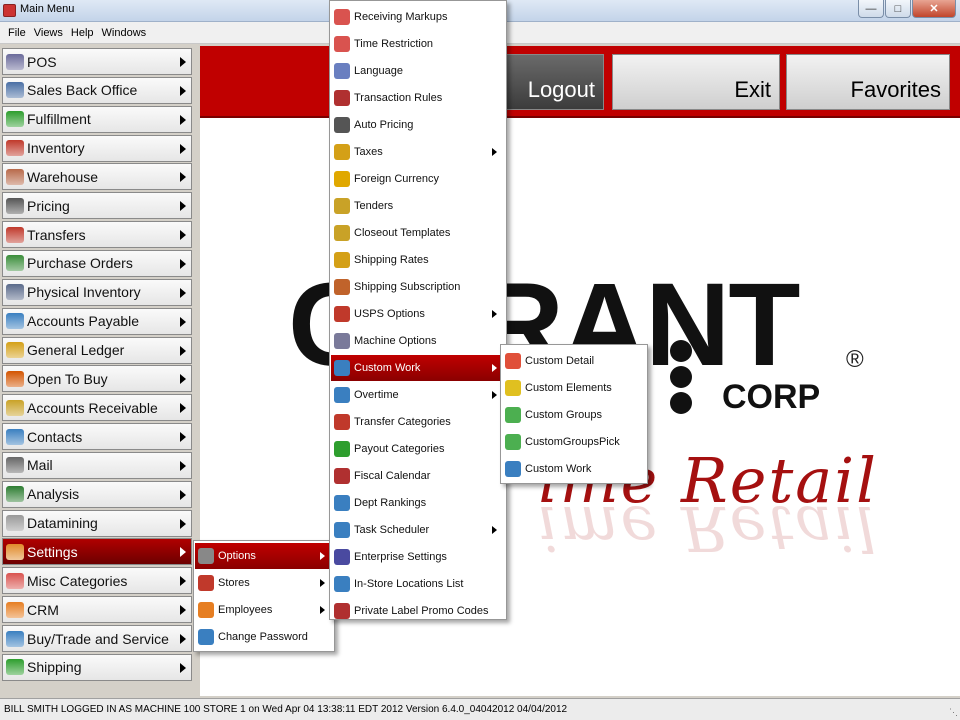  Describe the element at coordinates (15, 667) in the screenshot. I see `package-icon` at that location.